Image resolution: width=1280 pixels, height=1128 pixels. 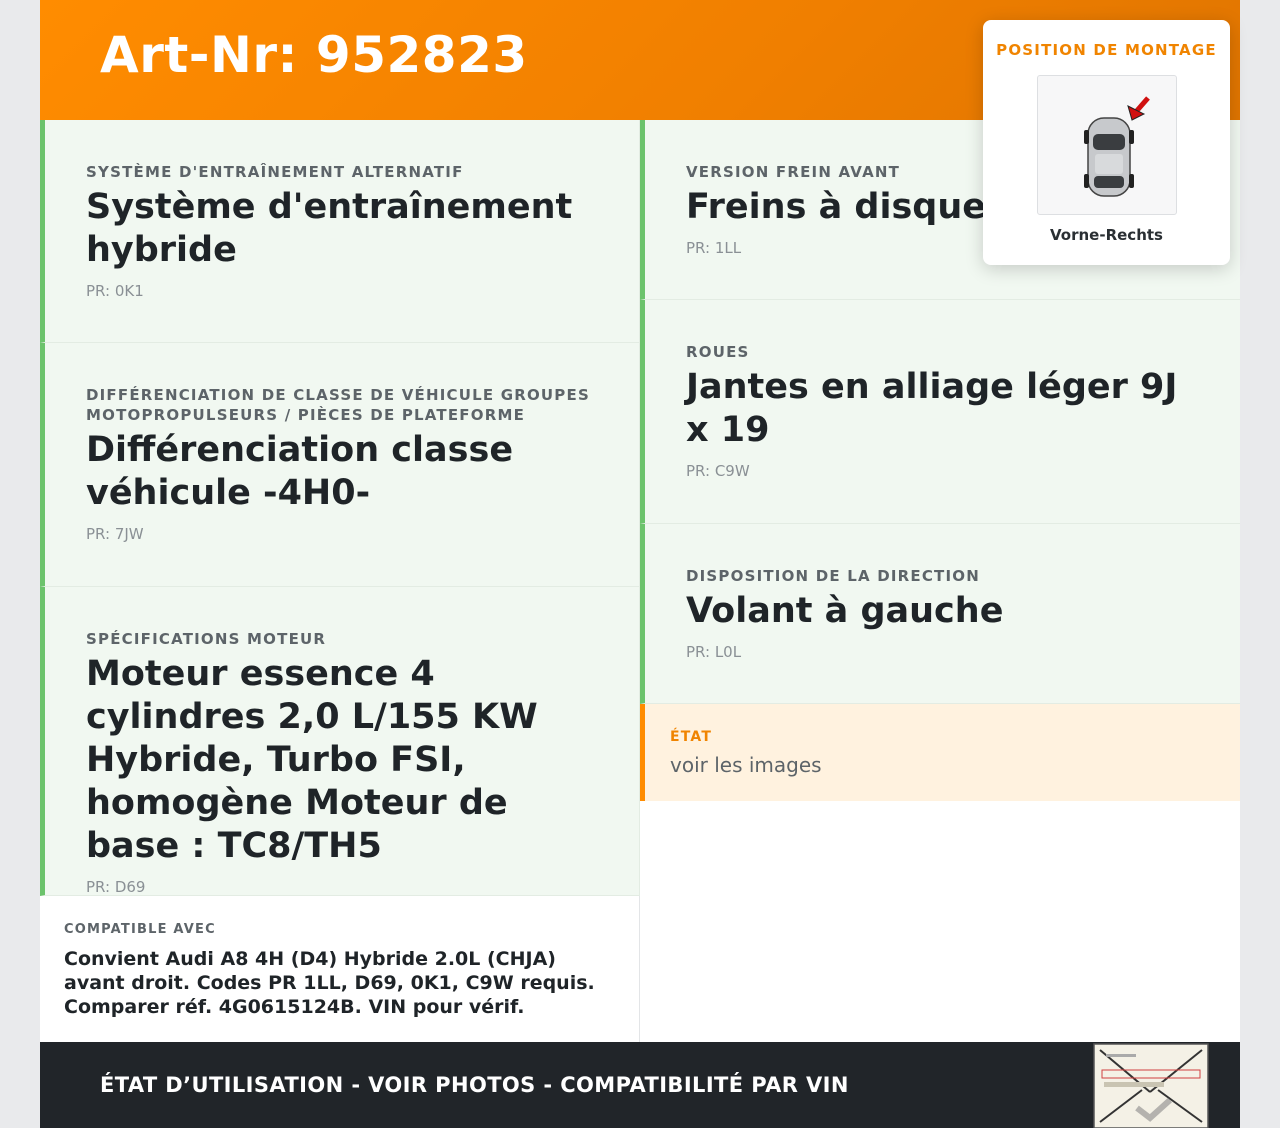 I want to click on spec-code: PR: L0L, so click(x=714, y=652).